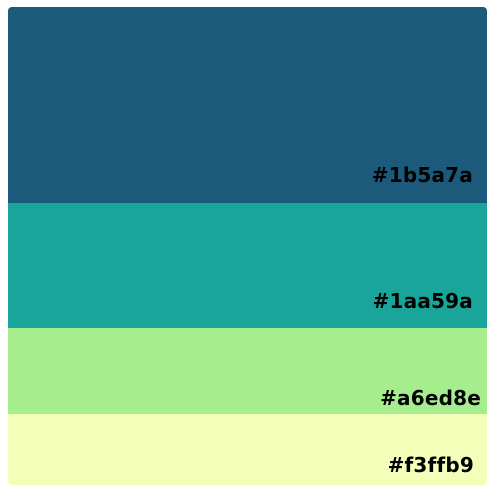 The width and height of the screenshot is (494, 494). What do you see at coordinates (422, 175) in the screenshot?
I see `hex-code-label: #1b5a7a` at bounding box center [422, 175].